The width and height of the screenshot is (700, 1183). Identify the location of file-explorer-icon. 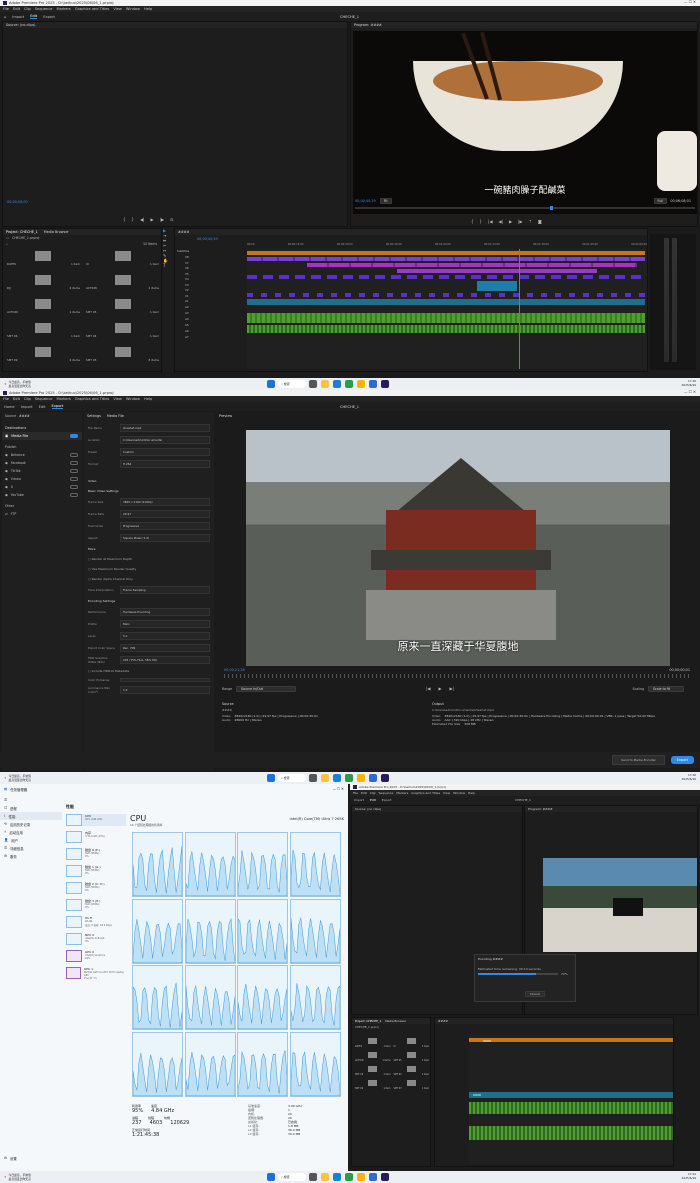
(325, 384).